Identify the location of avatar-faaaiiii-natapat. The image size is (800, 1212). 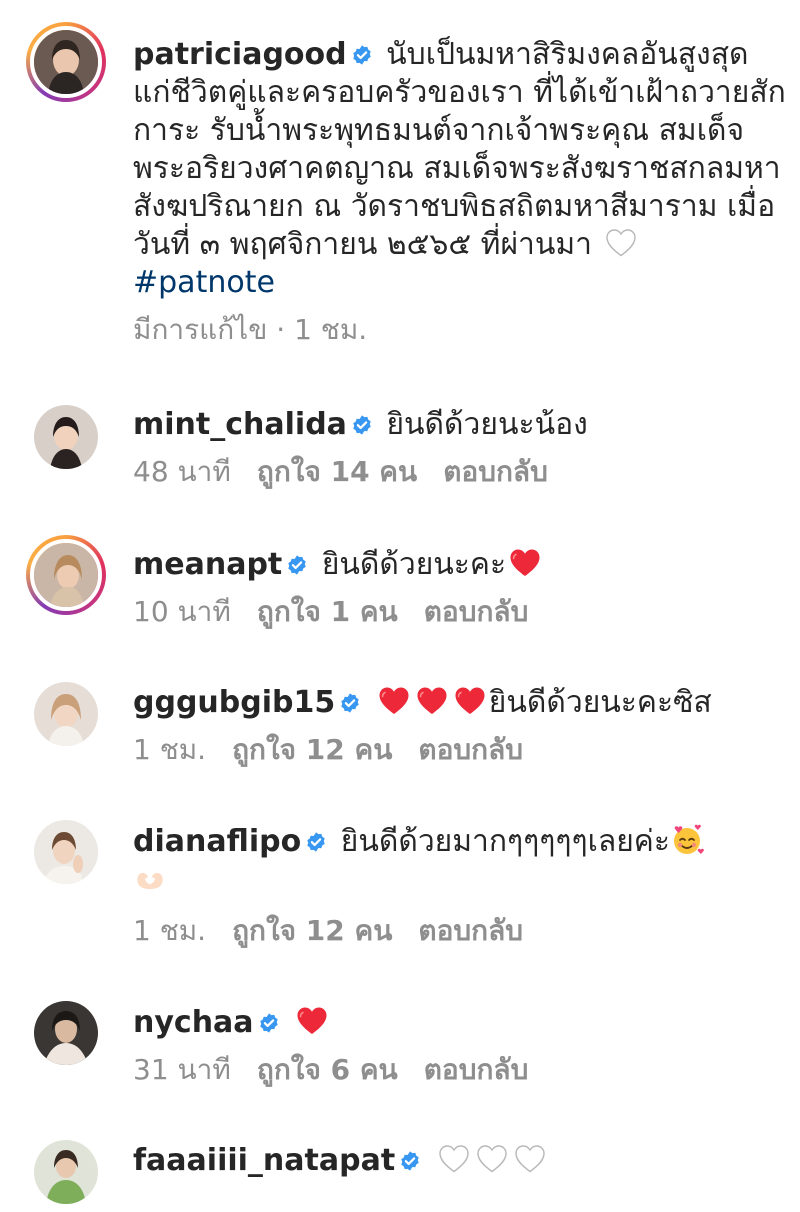
(66, 1172).